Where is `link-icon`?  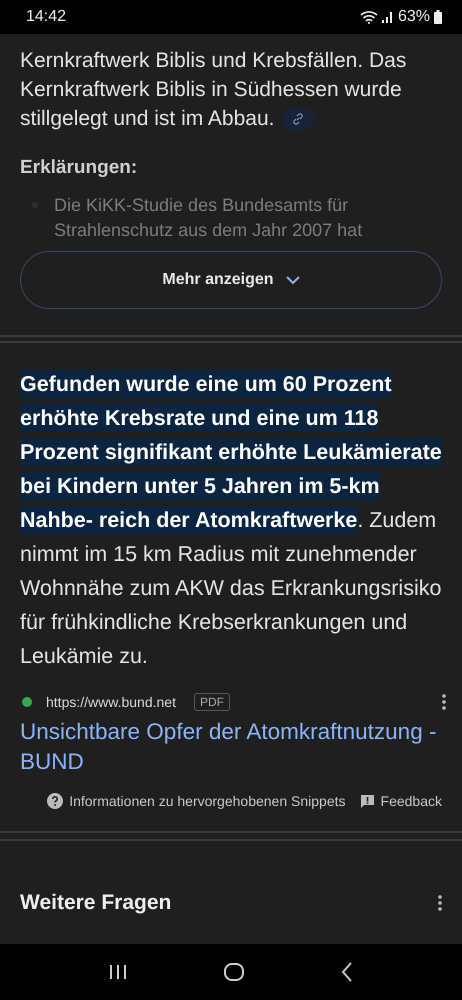 link-icon is located at coordinates (298, 119).